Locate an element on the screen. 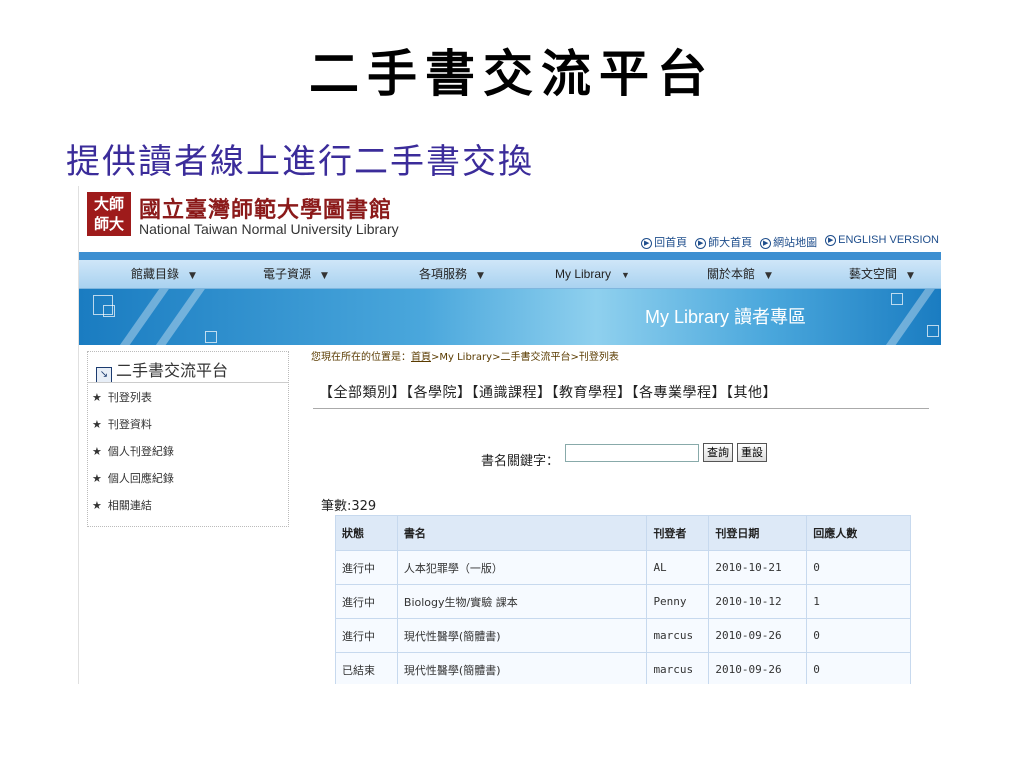  cell-status: 已結束 is located at coordinates (366, 668).